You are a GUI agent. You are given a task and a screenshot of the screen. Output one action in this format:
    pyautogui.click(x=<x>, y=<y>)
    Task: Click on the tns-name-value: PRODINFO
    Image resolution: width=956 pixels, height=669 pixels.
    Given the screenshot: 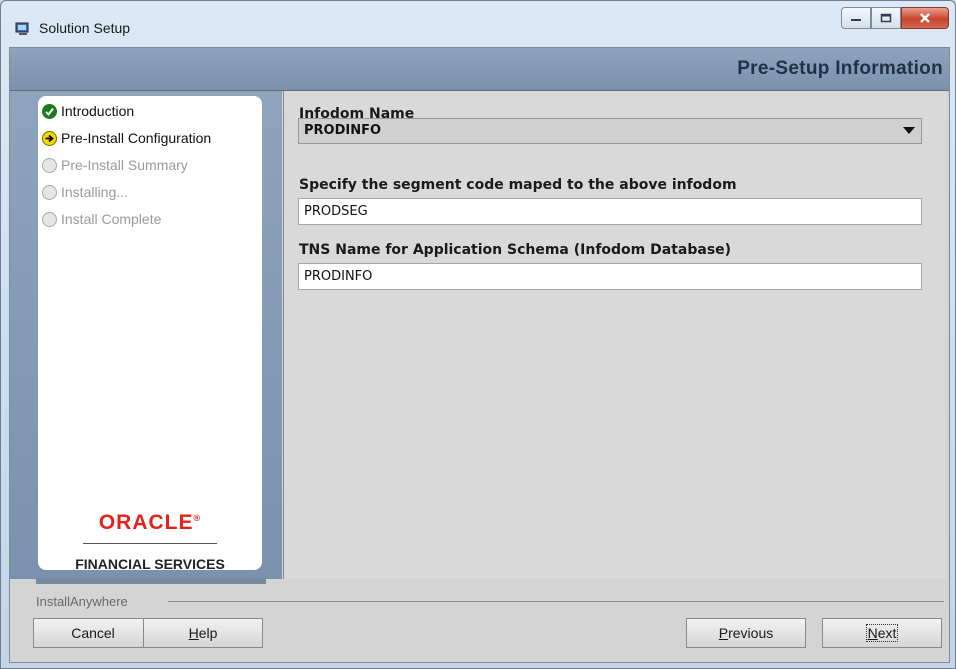 What is the action you would take?
    pyautogui.click(x=338, y=276)
    